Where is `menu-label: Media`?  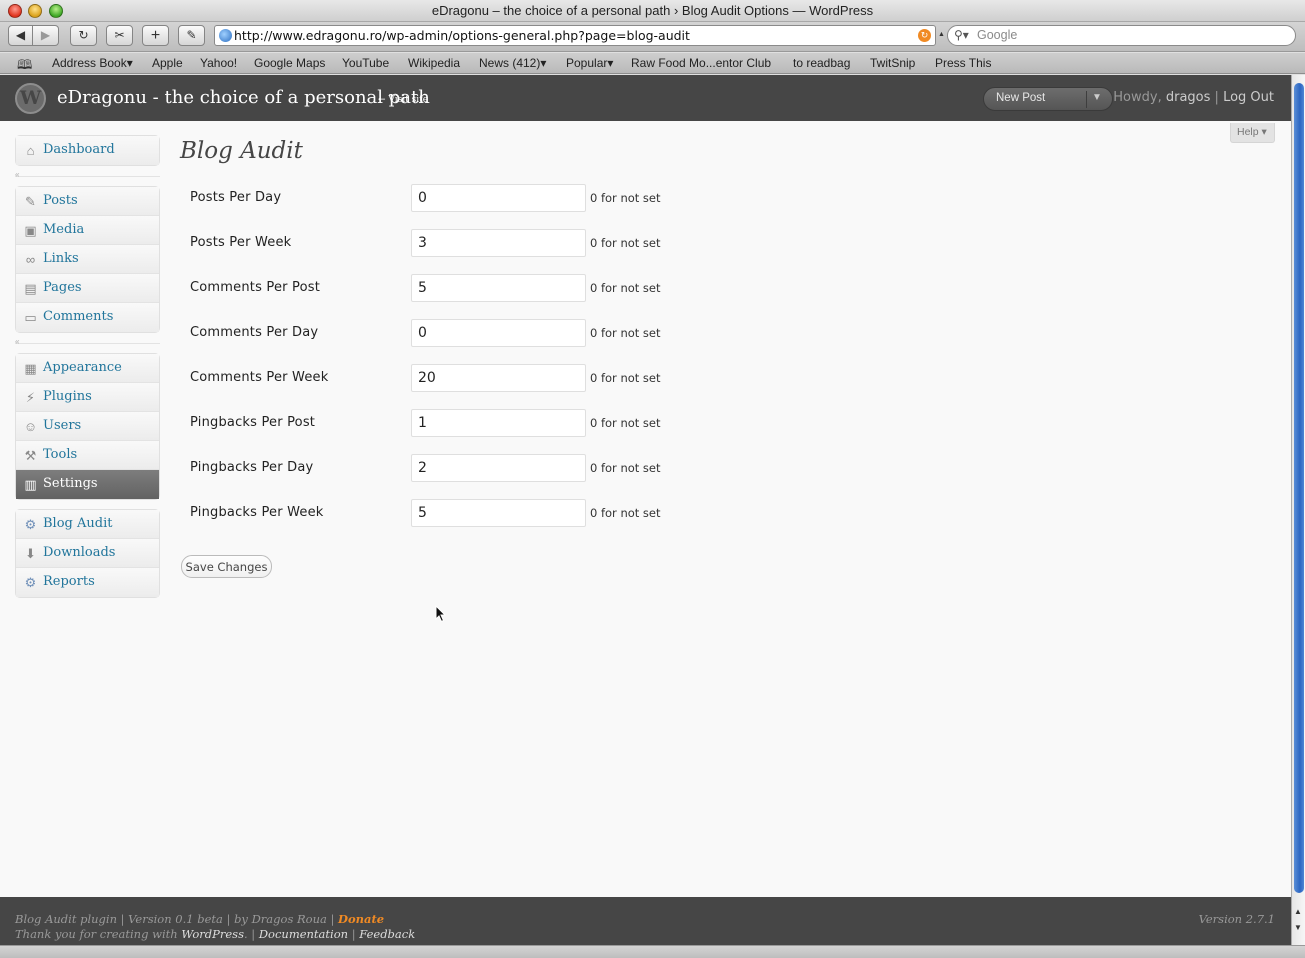 menu-label: Media is located at coordinates (64, 229).